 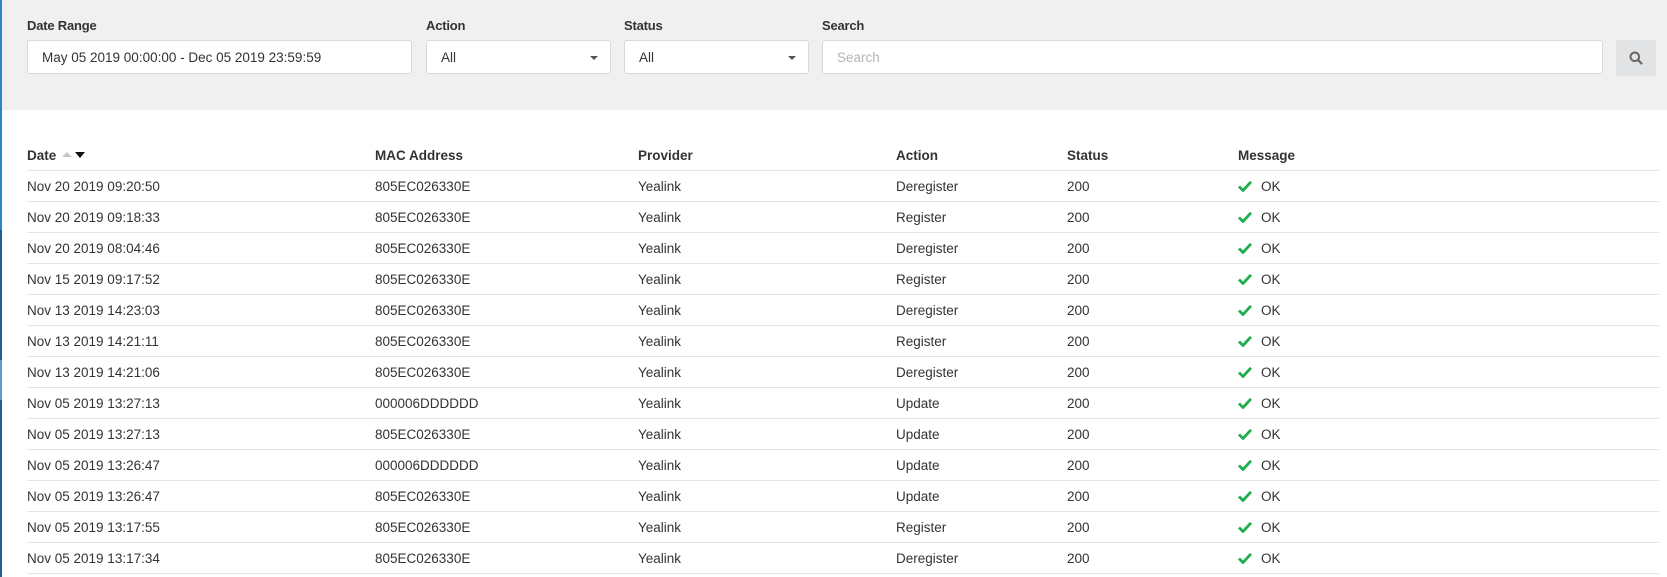 What do you see at coordinates (518, 57) in the screenshot?
I see `action-select: All` at bounding box center [518, 57].